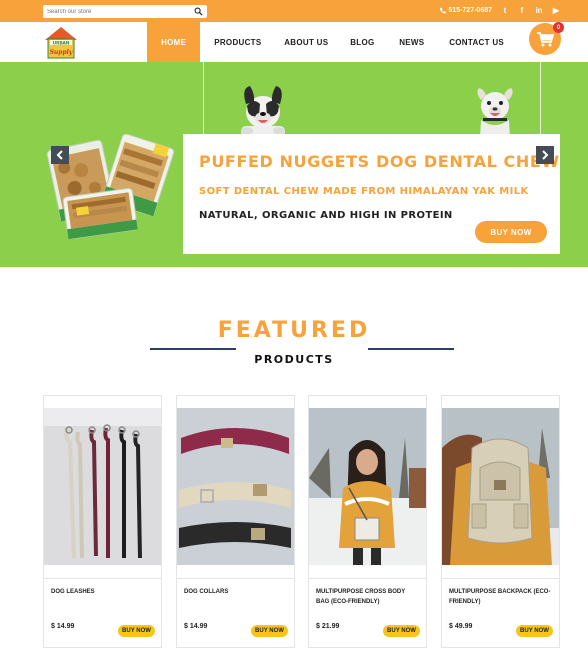 This screenshot has width=588, height=653. Describe the element at coordinates (236, 592) in the screenshot. I see `product-name: DOG COLLARS` at that location.